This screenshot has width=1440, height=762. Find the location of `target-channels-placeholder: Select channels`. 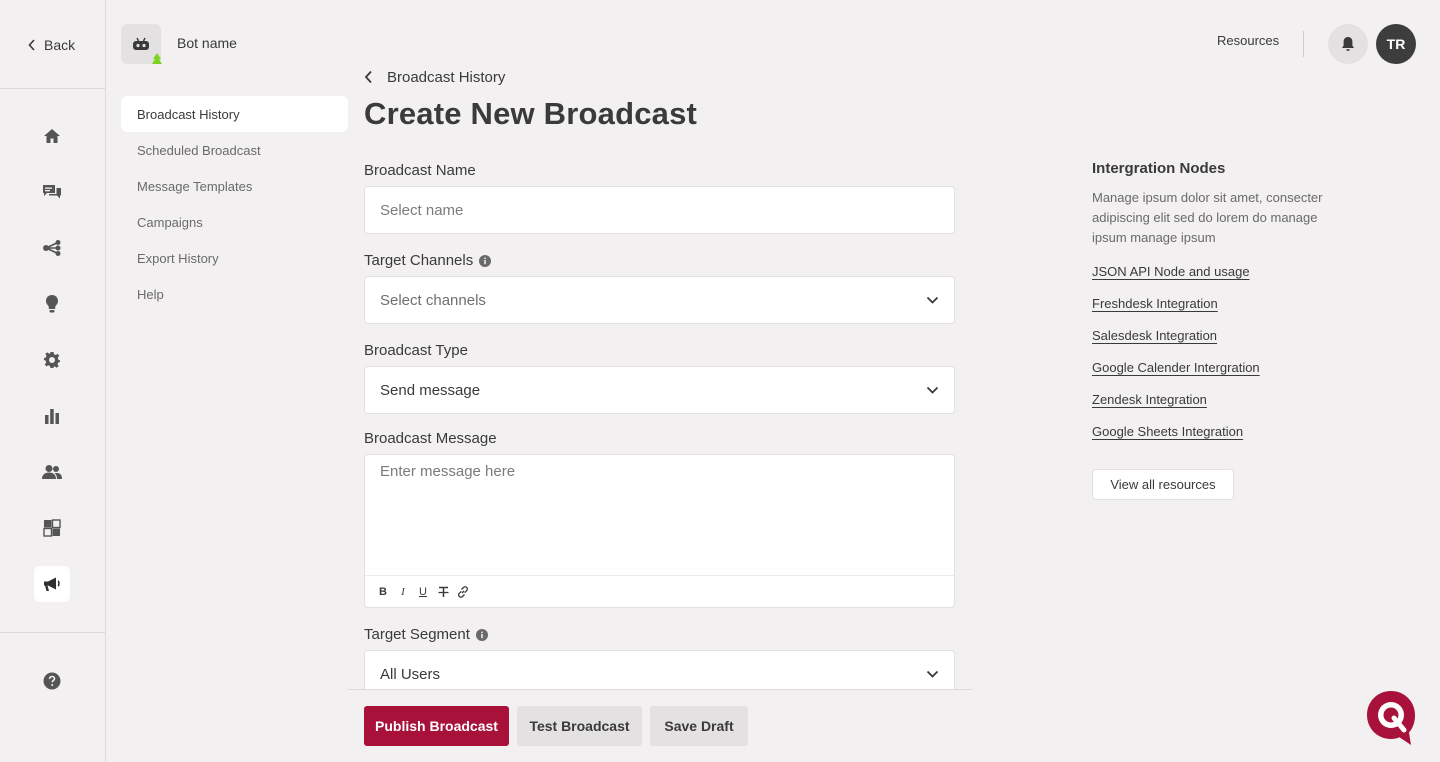

target-channels-placeholder: Select channels is located at coordinates (433, 300).